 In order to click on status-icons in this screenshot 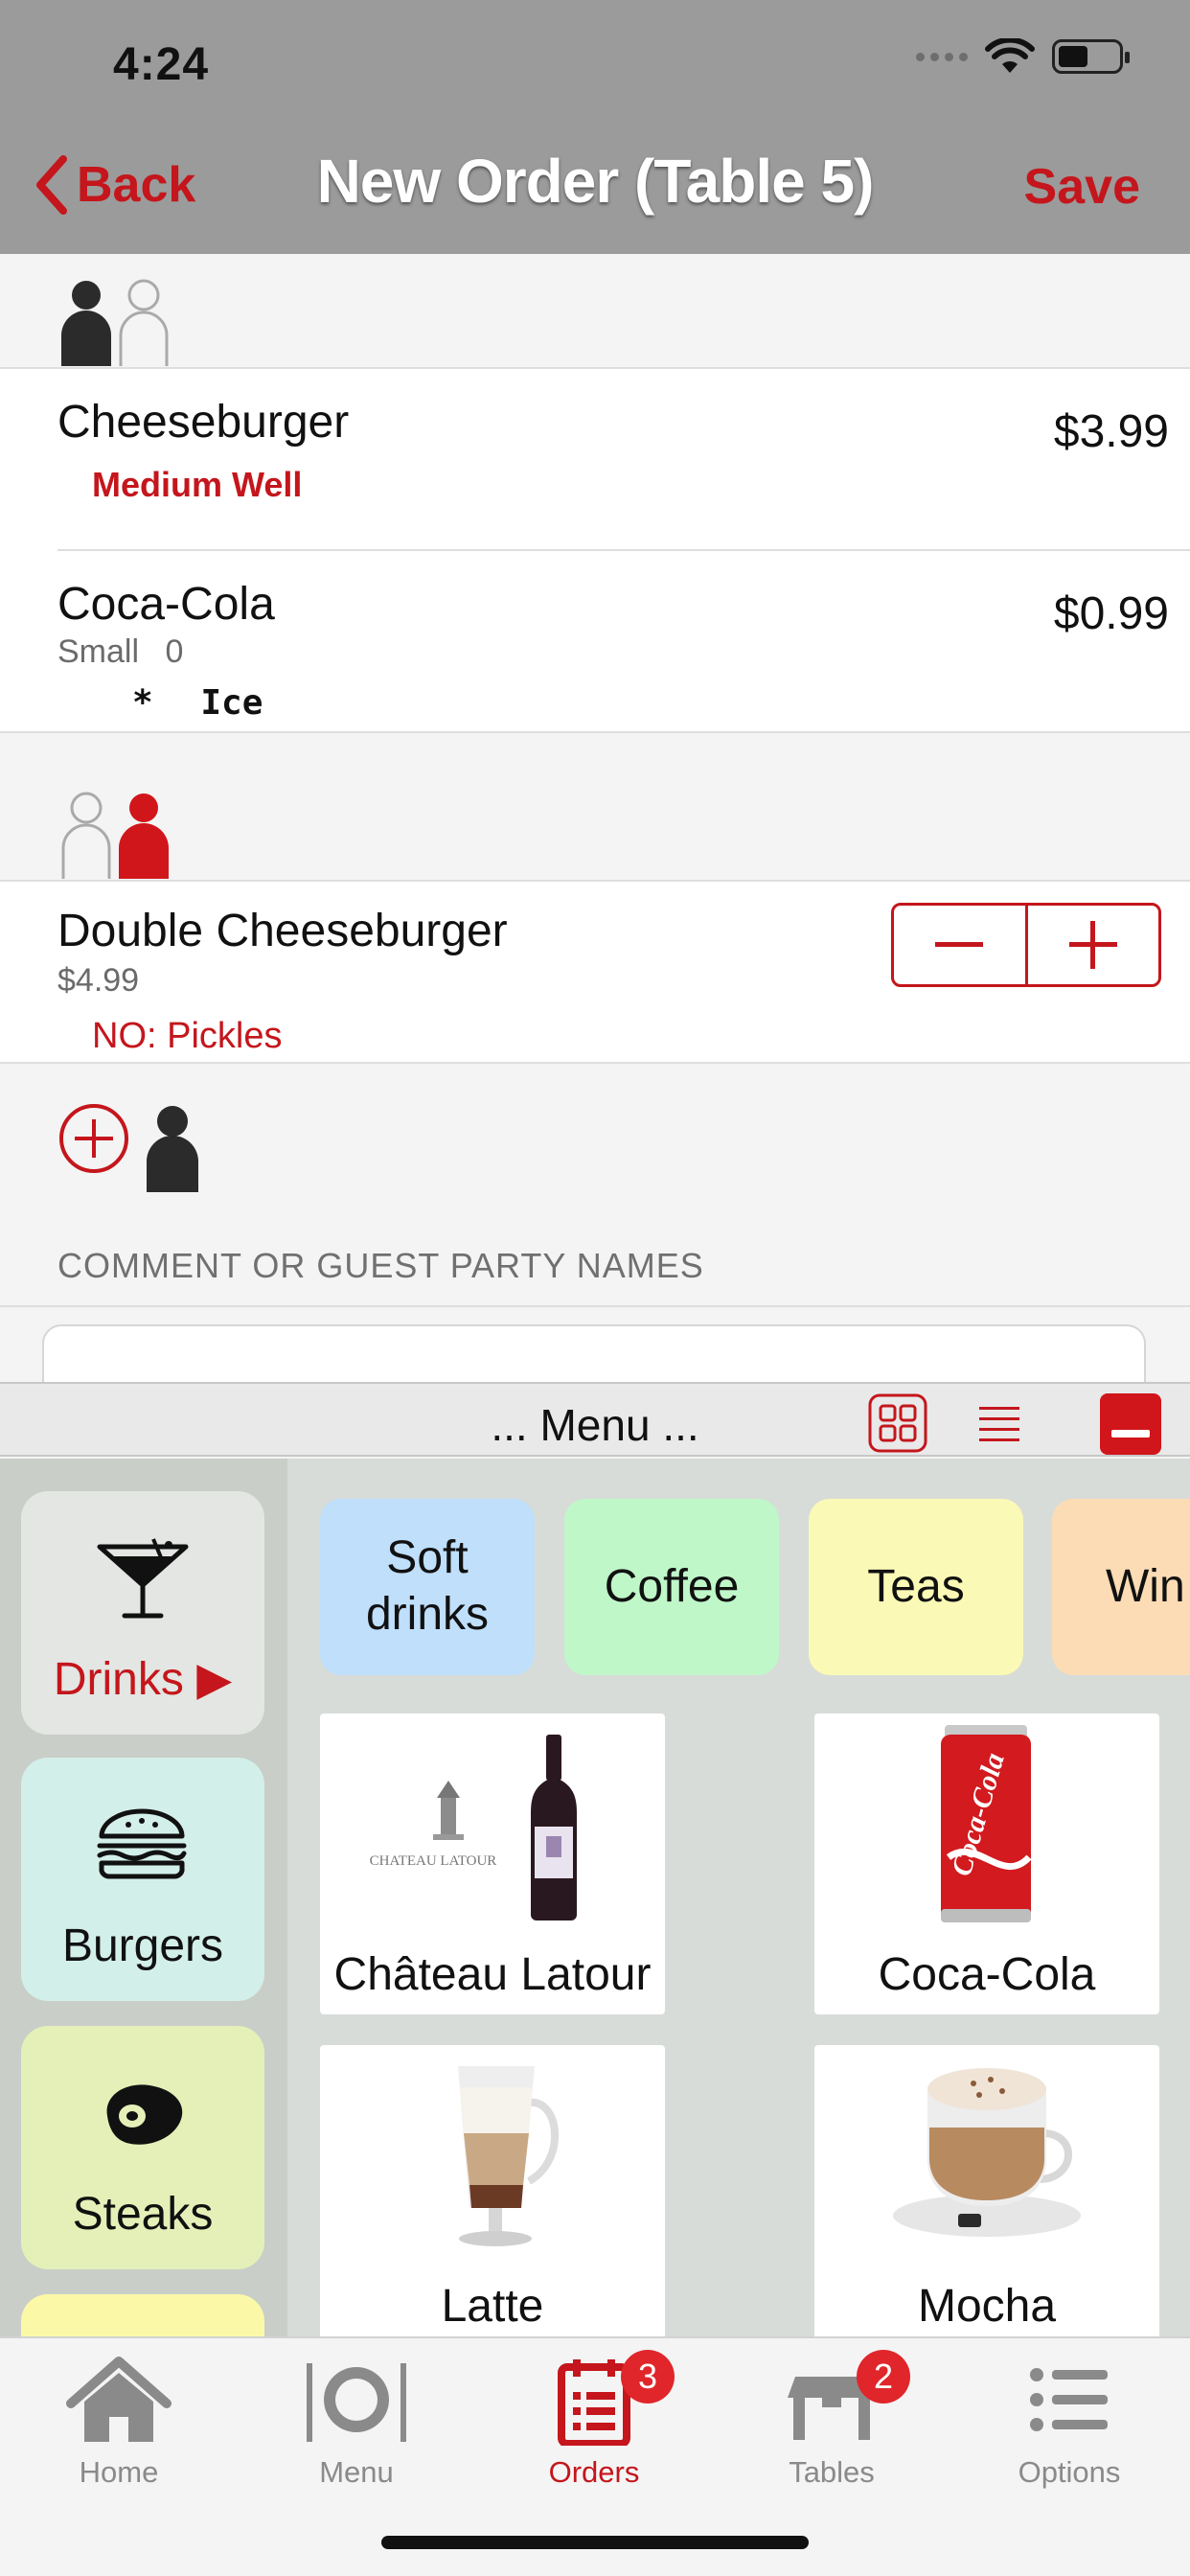, I will do `click(1023, 56)`.